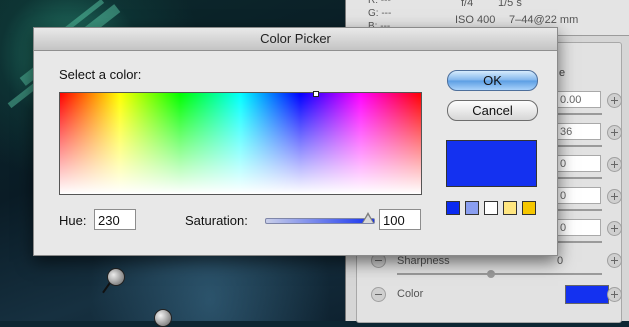 This screenshot has width=629, height=327. I want to click on aperture-readout: f/4, so click(467, 4).